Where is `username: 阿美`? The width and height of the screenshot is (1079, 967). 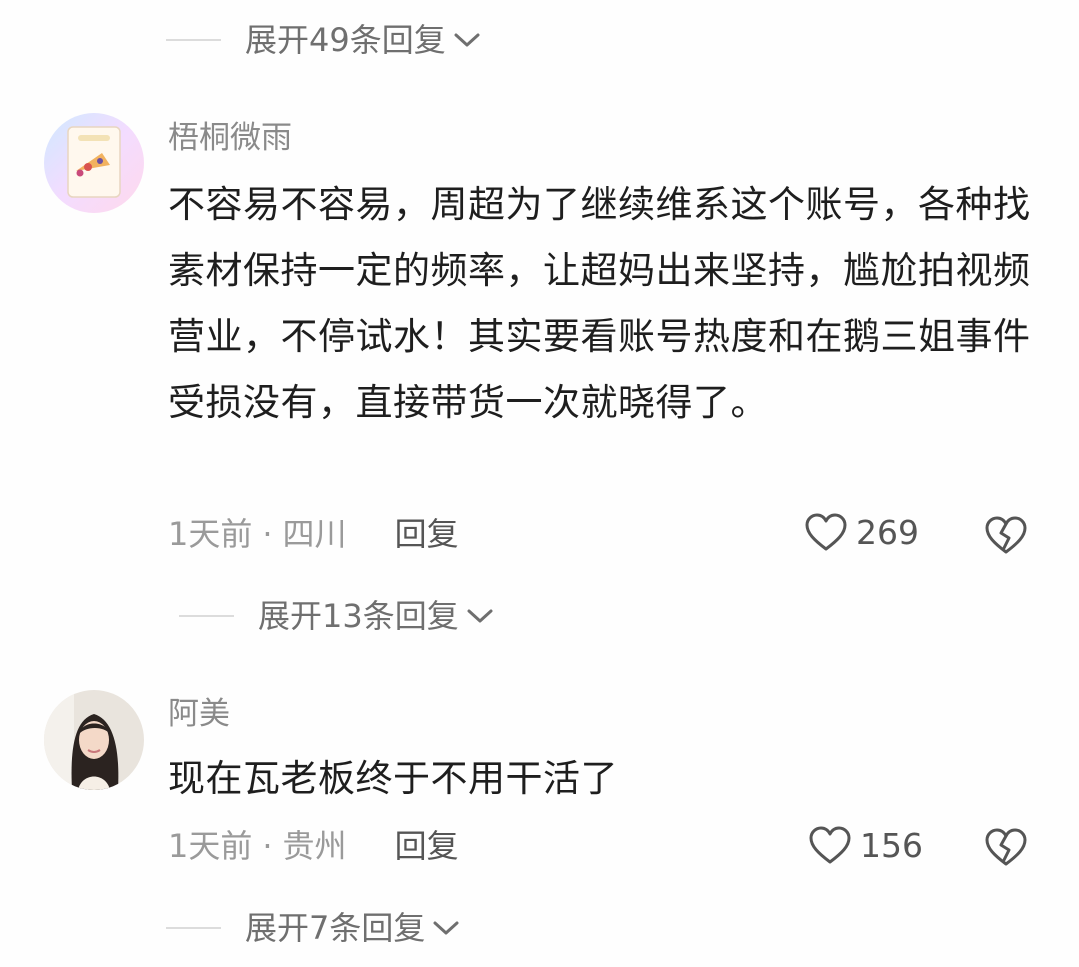 username: 阿美 is located at coordinates (199, 714).